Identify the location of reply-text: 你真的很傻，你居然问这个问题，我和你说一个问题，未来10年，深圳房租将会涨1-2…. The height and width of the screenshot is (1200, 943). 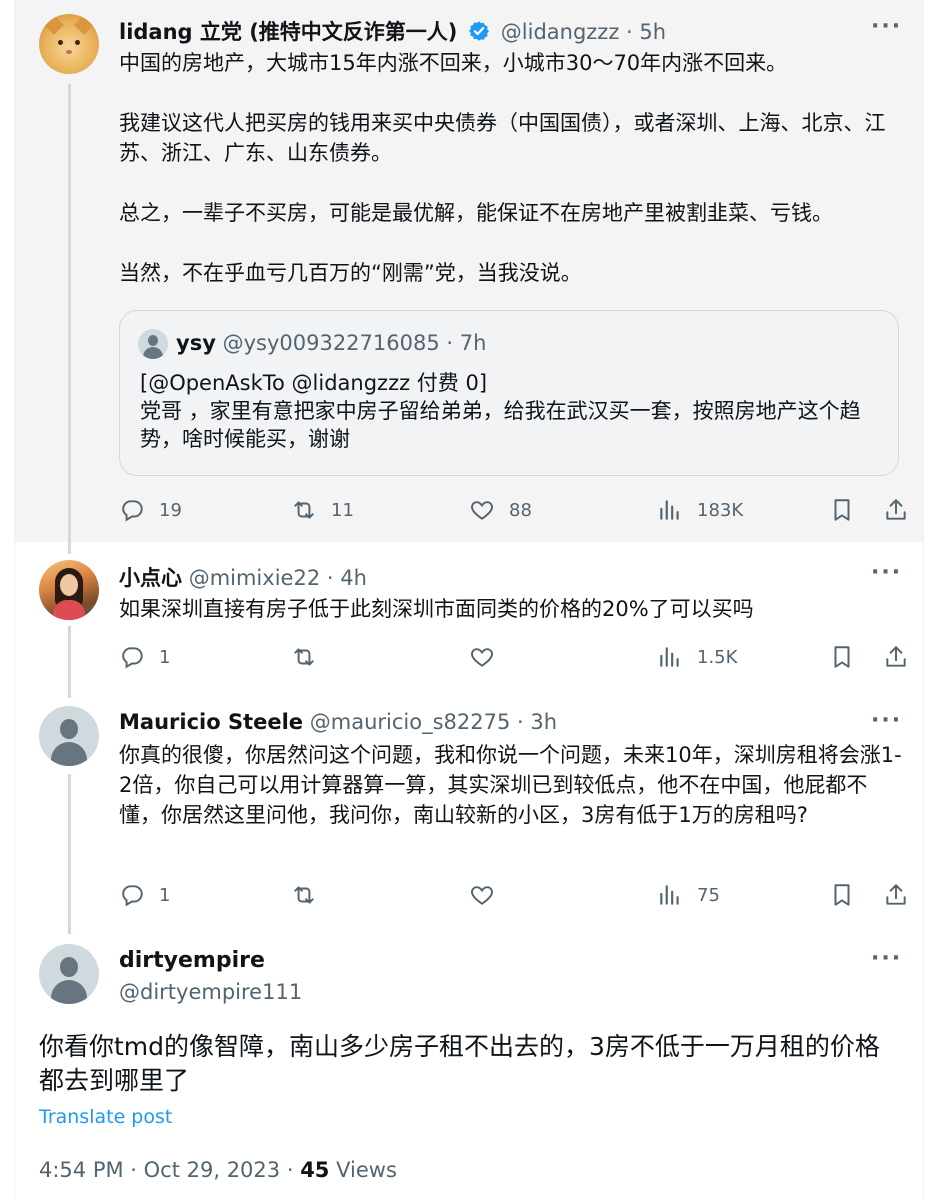
(510, 785).